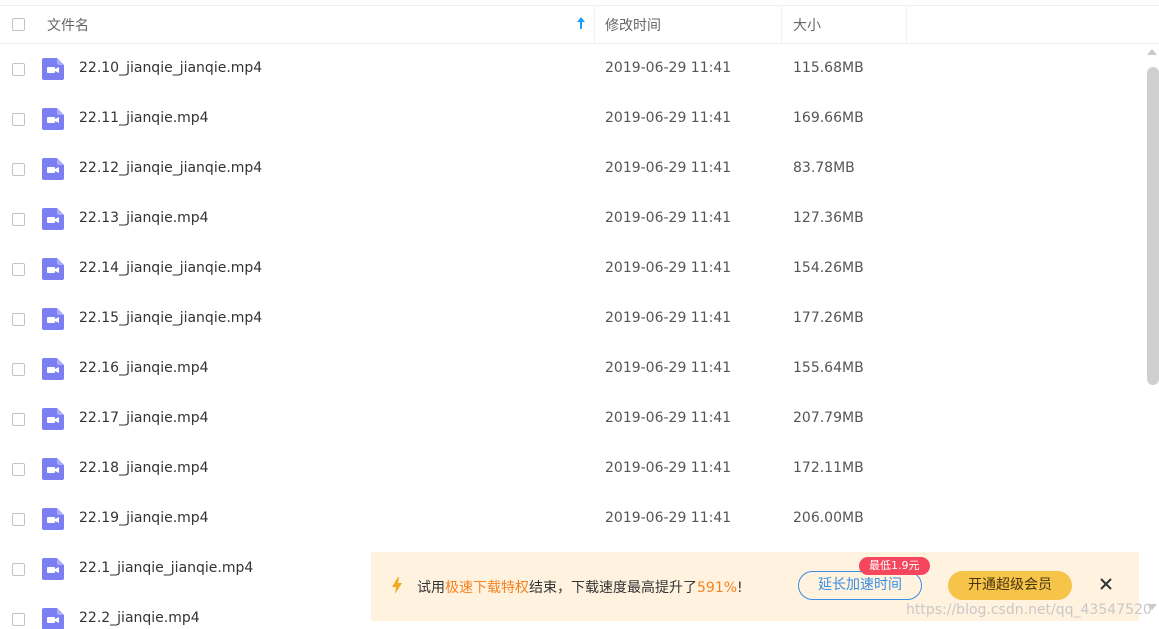  What do you see at coordinates (144, 468) in the screenshot?
I see `file-name: 22.18_jianqie.mp4` at bounding box center [144, 468].